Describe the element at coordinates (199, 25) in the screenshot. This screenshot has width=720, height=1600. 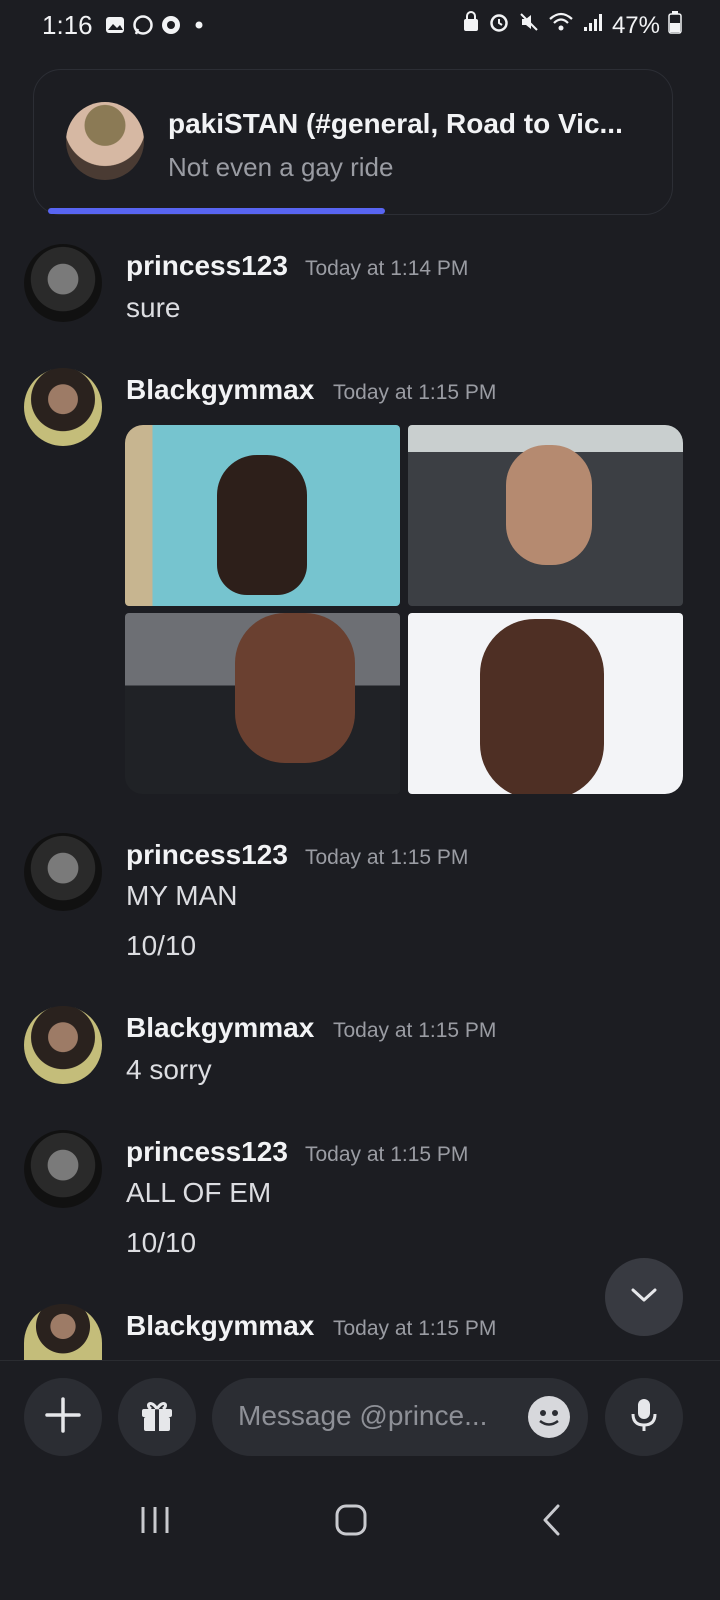
I see `dot-icon` at that location.